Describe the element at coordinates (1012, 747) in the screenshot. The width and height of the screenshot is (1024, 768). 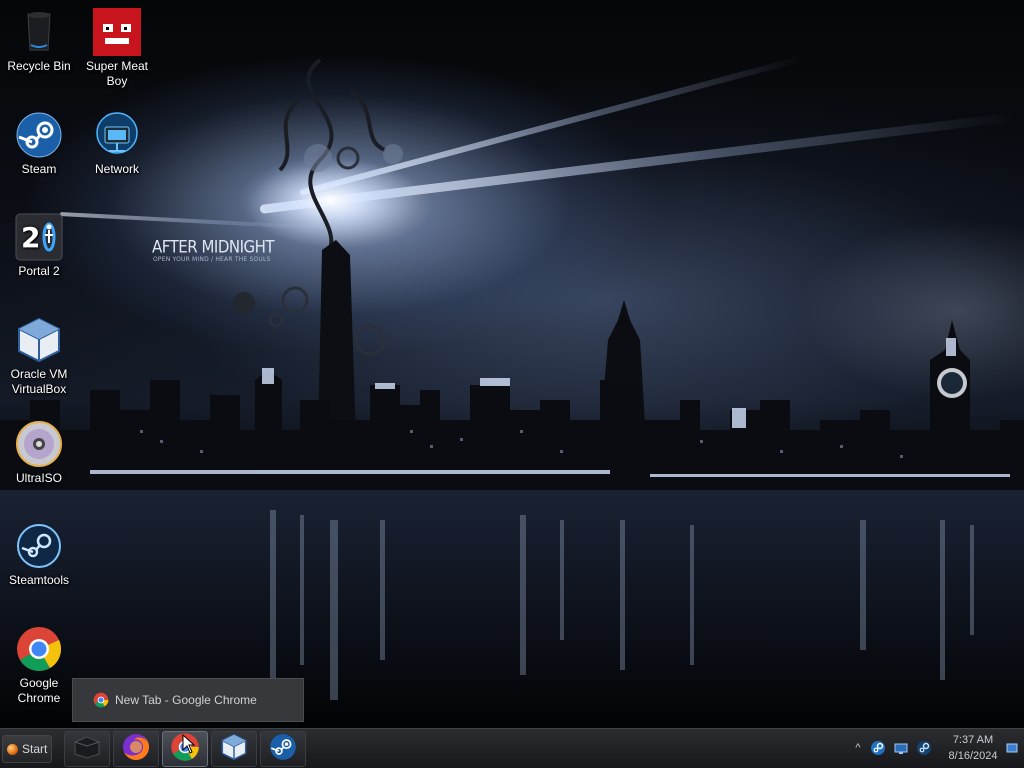
I see `show-desktop-icon` at that location.